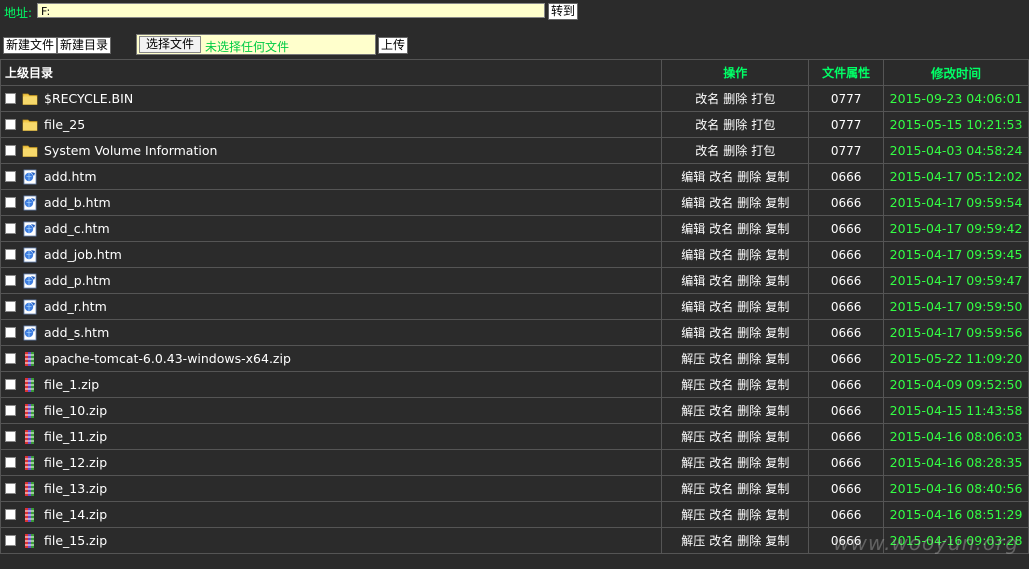  I want to click on file-name-link: file_10.zip, so click(75, 410).